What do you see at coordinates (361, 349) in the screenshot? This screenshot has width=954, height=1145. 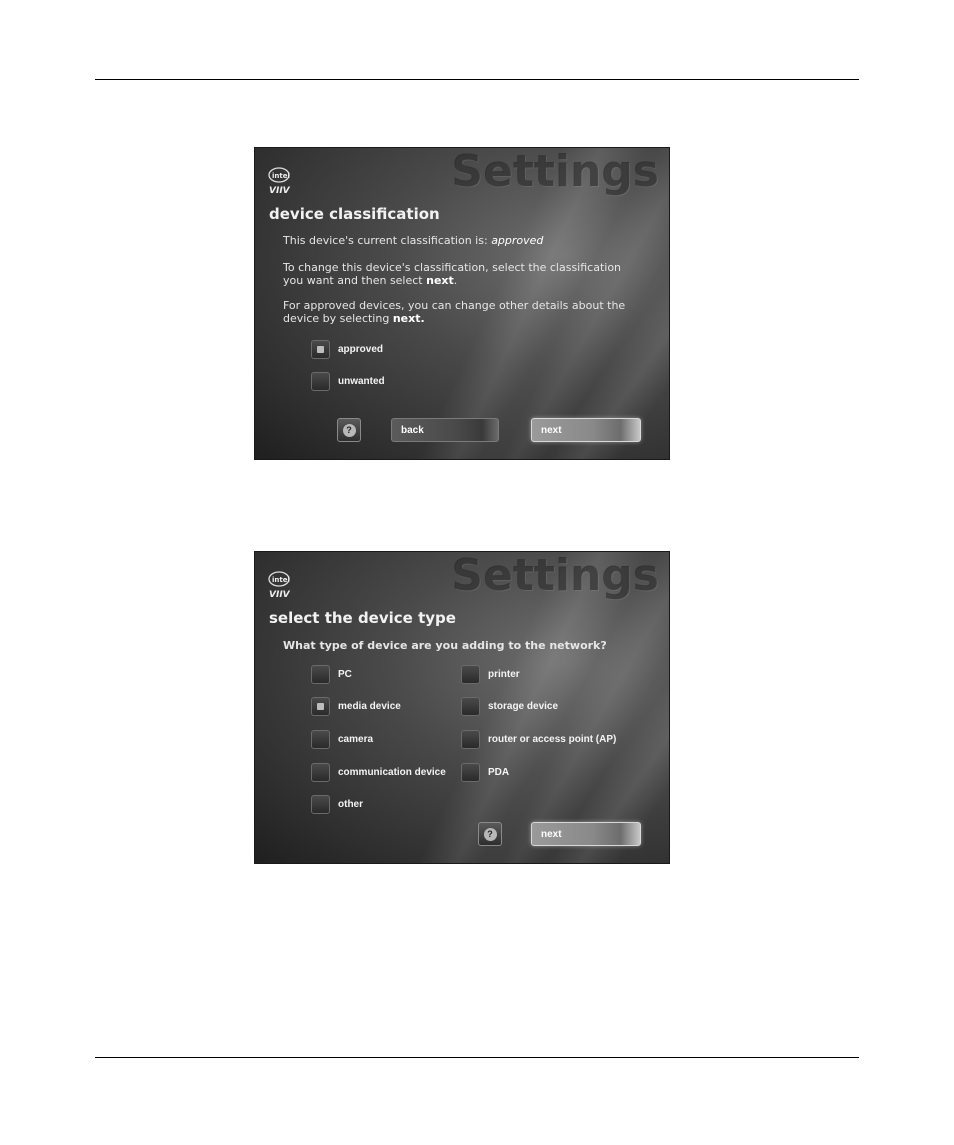 I see `option-label: approved` at bounding box center [361, 349].